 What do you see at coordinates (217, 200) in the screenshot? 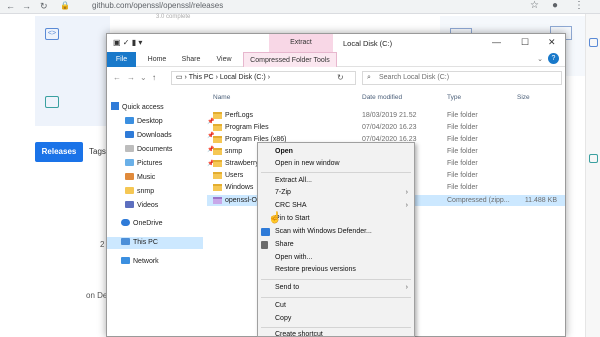
I see `zip-icon` at bounding box center [217, 200].